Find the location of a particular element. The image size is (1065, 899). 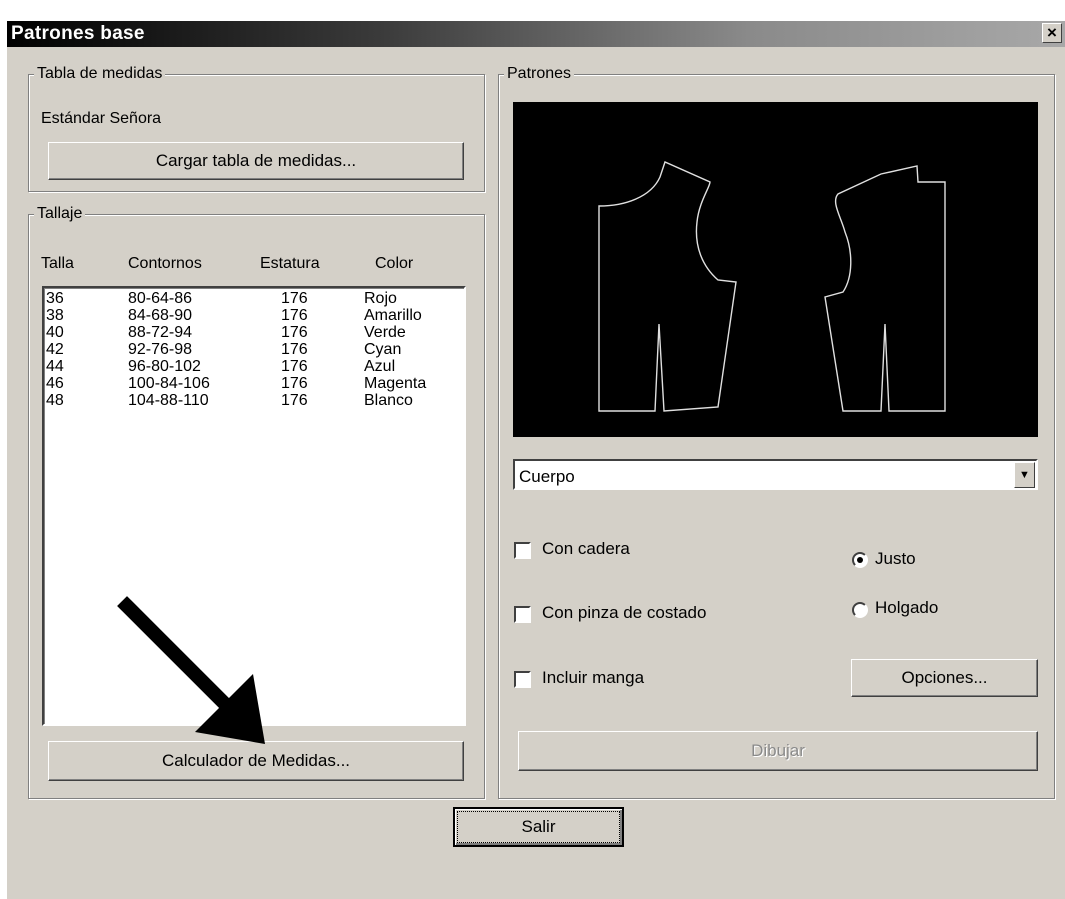

cell-contornos: 96-80-102 is located at coordinates (164, 366).